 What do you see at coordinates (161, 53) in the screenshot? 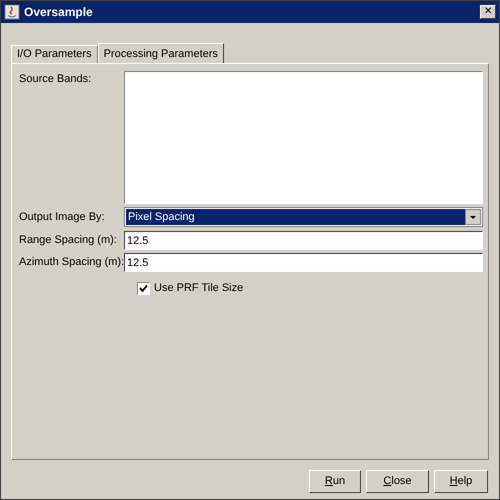
I see `tab: Processing Parameters` at bounding box center [161, 53].